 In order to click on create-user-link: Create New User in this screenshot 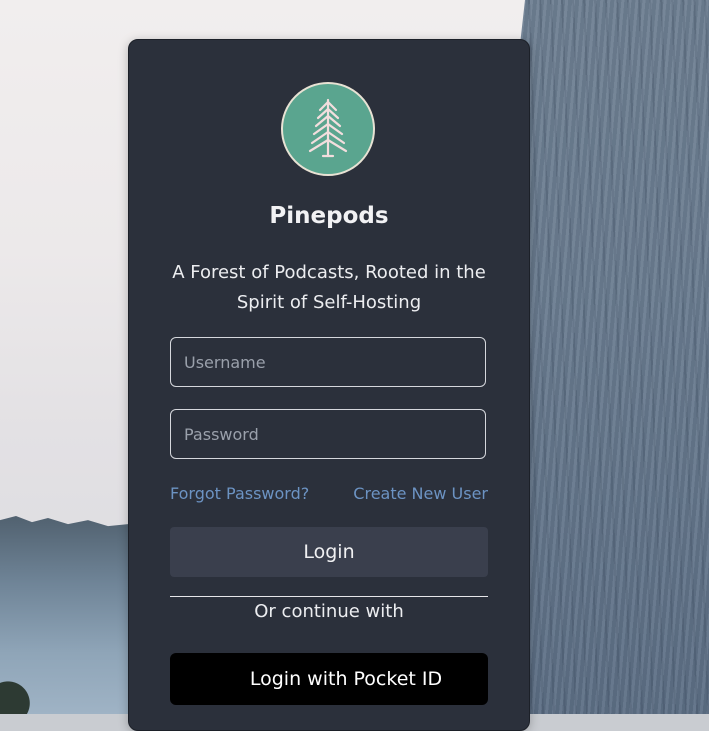, I will do `click(420, 493)`.